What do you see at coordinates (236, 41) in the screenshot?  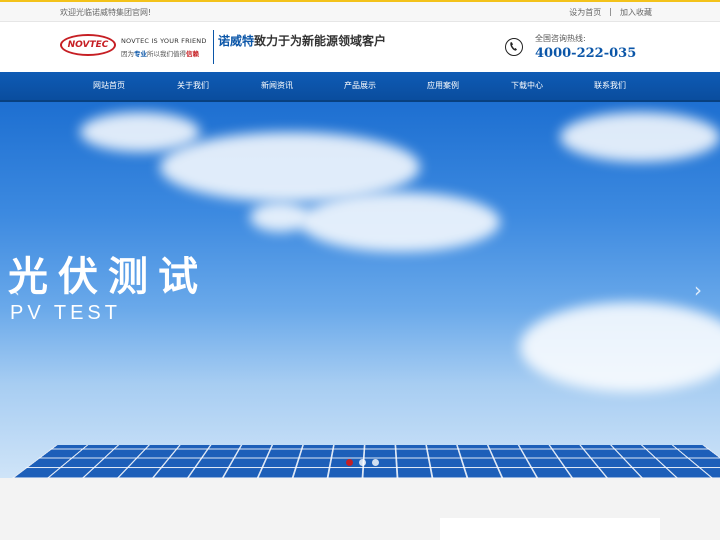 I see `slogan-brand: 诺威特` at bounding box center [236, 41].